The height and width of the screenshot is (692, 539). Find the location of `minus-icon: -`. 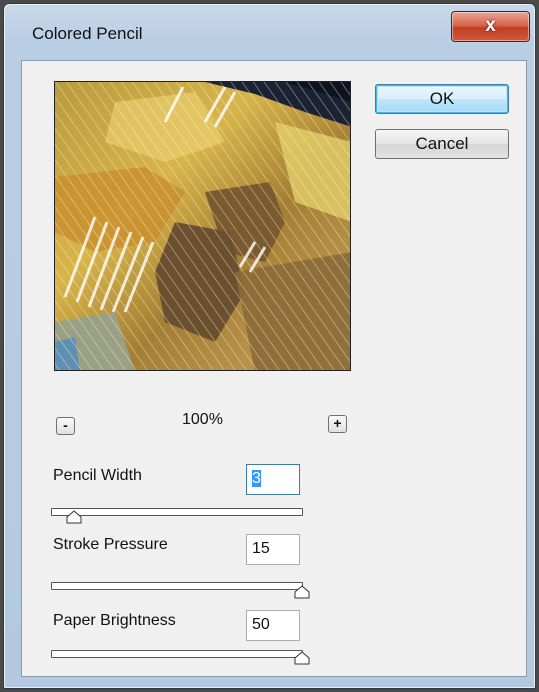

minus-icon: - is located at coordinates (65, 425).